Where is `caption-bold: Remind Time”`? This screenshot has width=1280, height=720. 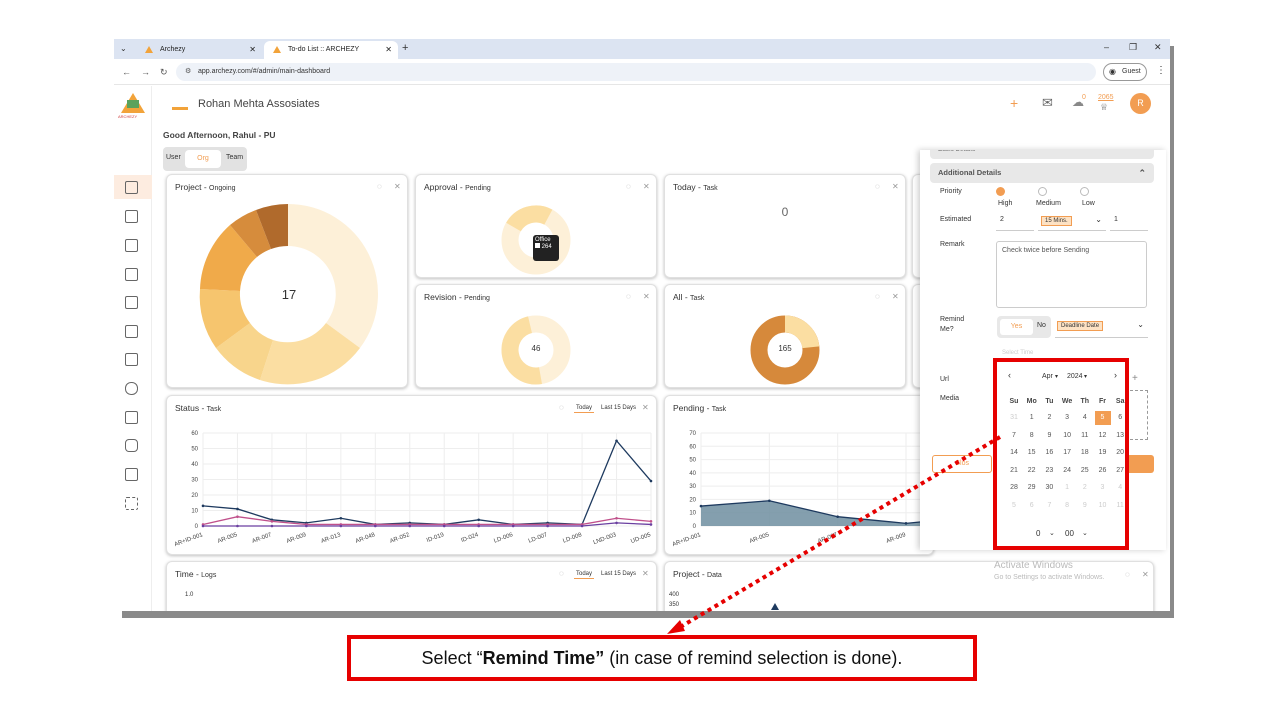 caption-bold: Remind Time” is located at coordinates (543, 658).